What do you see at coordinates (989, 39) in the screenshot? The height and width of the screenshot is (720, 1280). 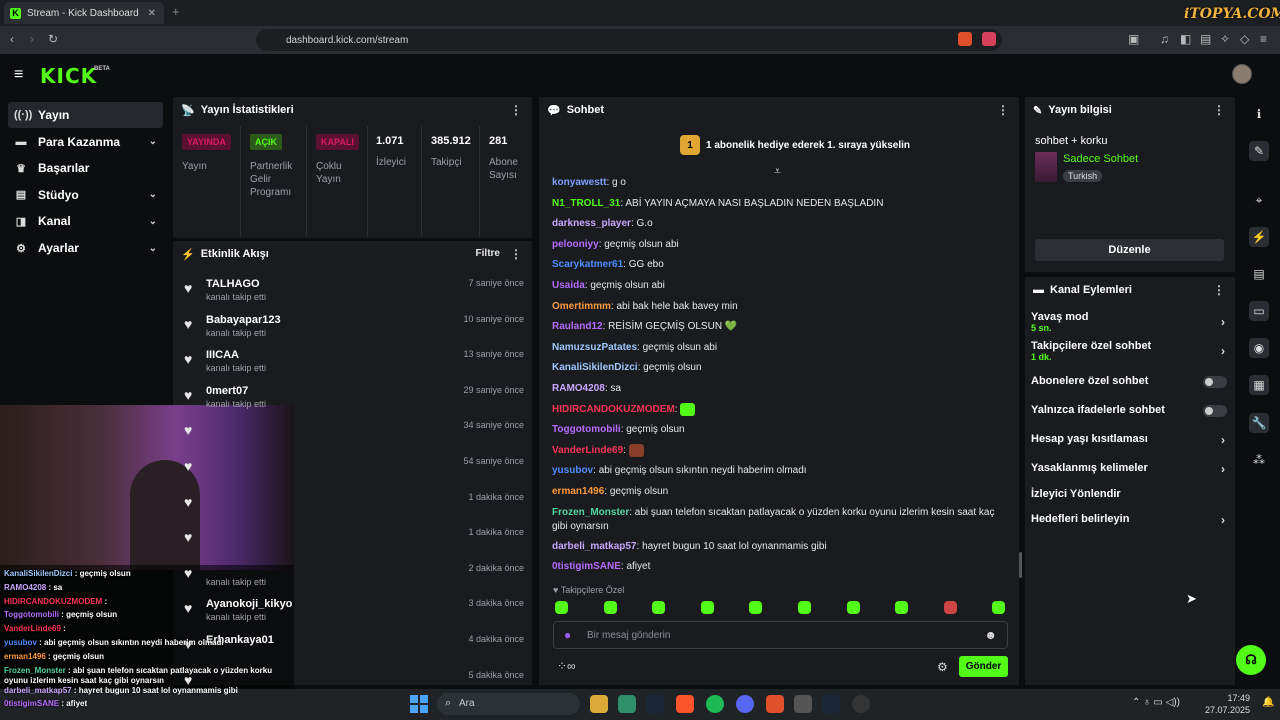 I see `rewards-icon` at bounding box center [989, 39].